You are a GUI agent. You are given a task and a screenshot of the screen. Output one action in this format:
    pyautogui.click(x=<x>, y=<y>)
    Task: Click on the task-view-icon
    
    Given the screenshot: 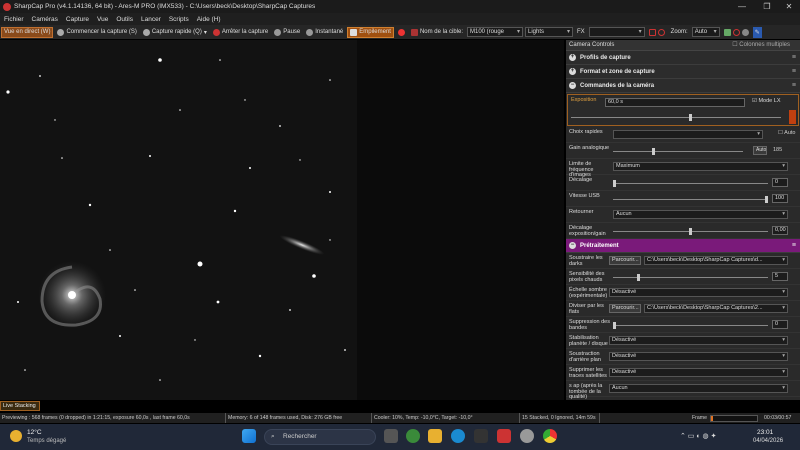 What is the action you would take?
    pyautogui.click(x=391, y=436)
    